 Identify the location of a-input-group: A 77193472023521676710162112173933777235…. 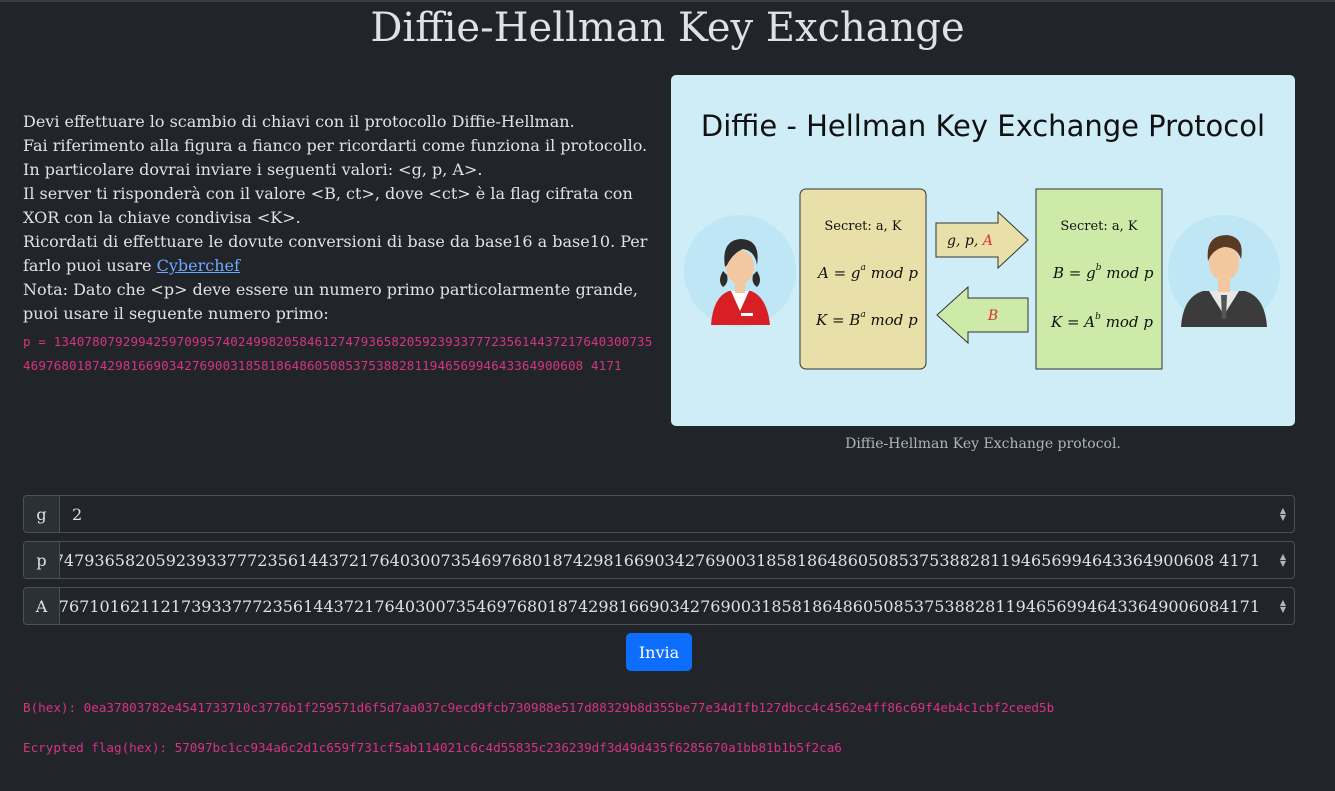
(659, 606).